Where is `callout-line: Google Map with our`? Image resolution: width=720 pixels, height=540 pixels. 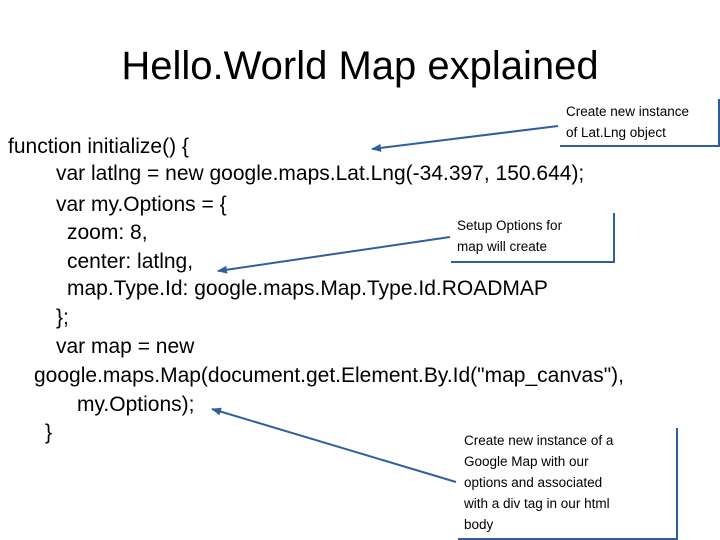 callout-line: Google Map with our is located at coordinates (526, 461).